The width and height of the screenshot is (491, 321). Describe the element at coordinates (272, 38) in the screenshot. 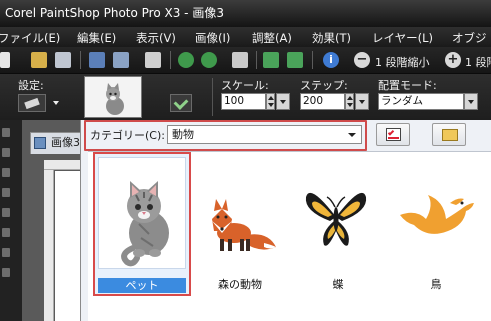

I see `menu-adjust: 調整(A)` at that location.